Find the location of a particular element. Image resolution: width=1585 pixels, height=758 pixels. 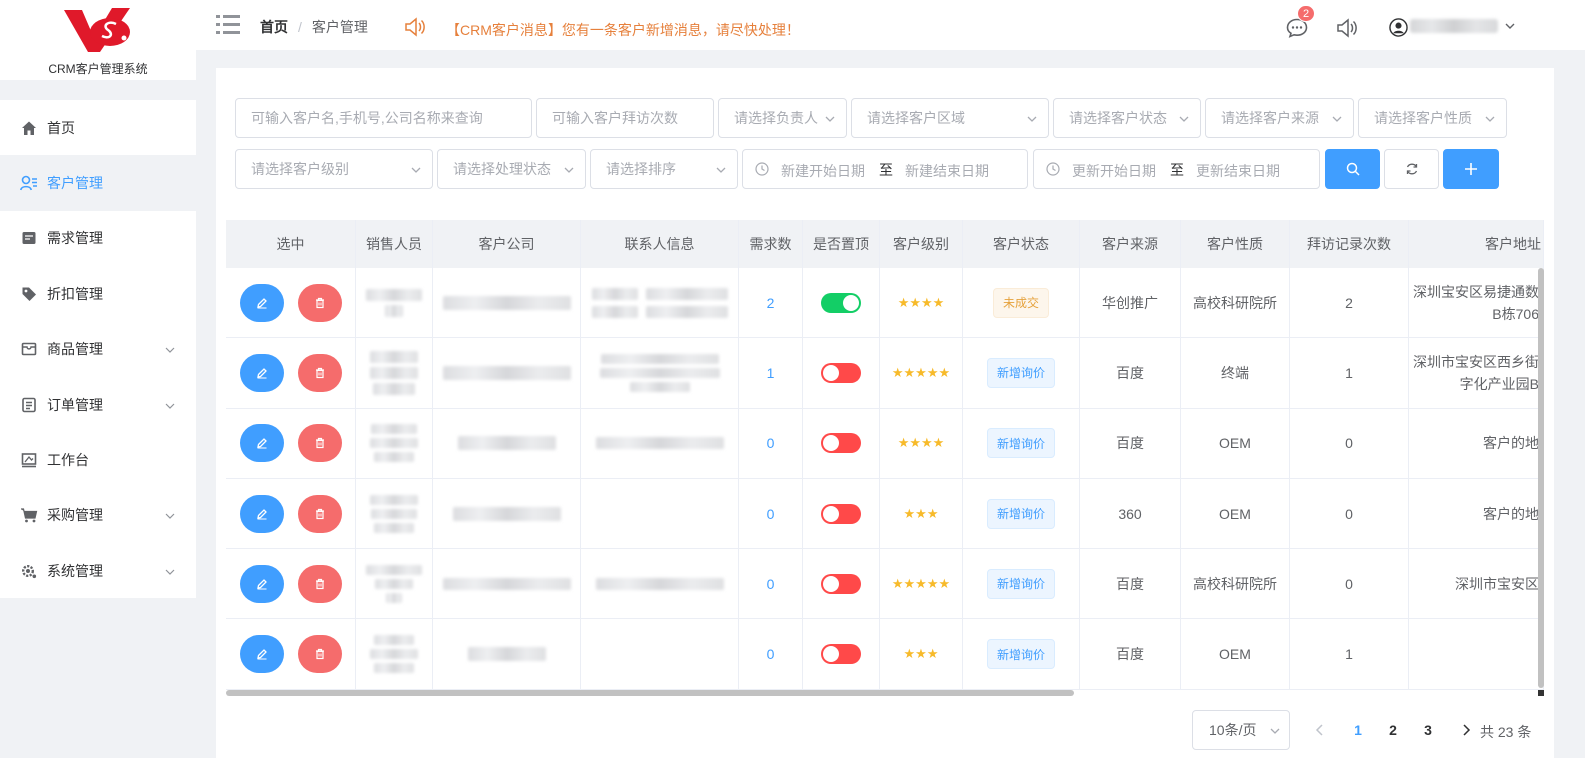

page-1-button: 1 is located at coordinates (1358, 730).